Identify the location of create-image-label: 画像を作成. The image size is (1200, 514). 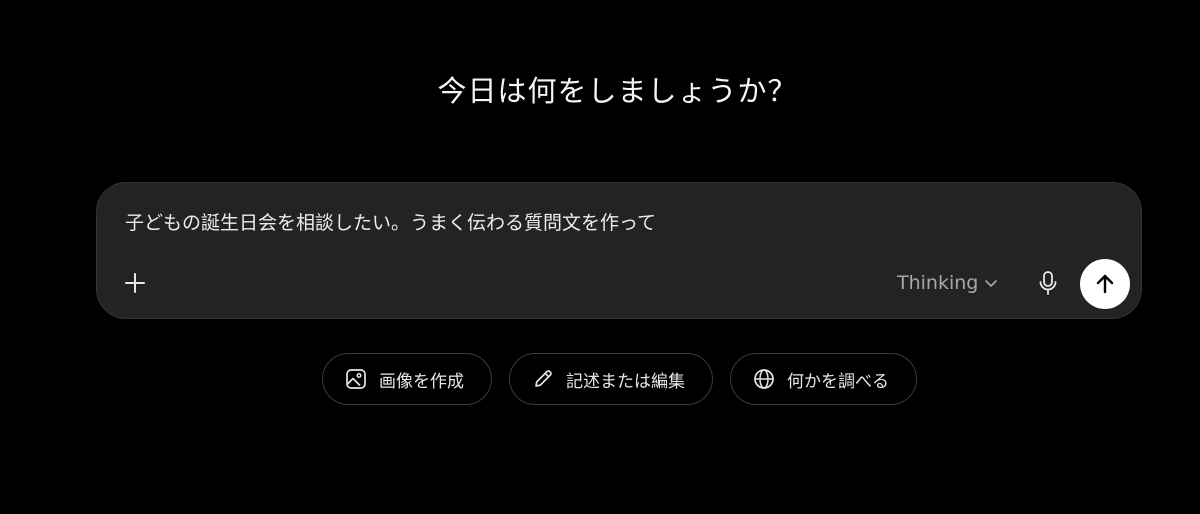
(421, 381).